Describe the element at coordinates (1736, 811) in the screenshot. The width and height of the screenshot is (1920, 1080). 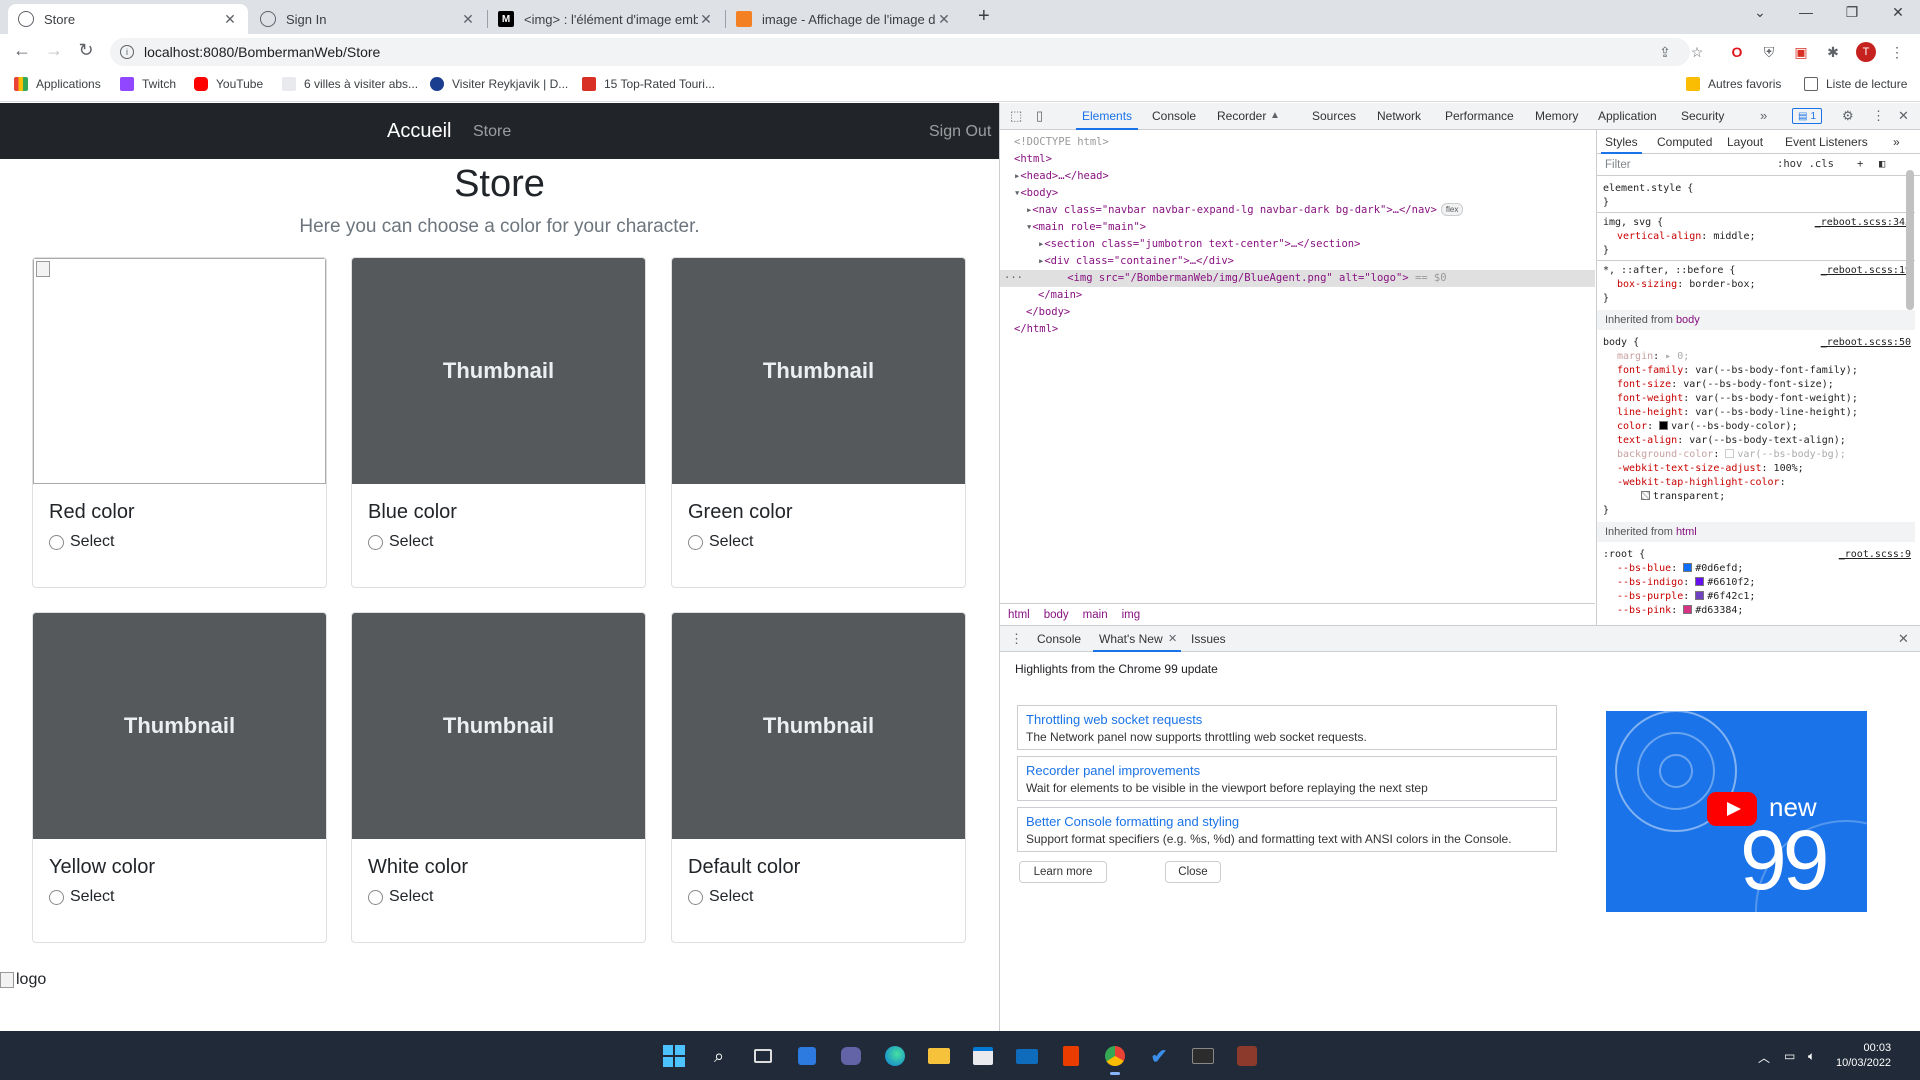
I see `chrome-99-promo-video: new 99` at that location.